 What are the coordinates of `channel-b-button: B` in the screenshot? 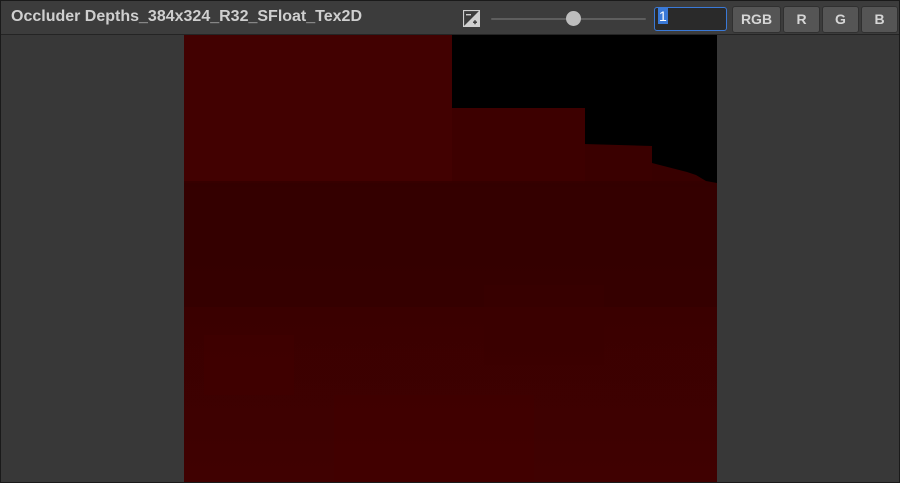 It's located at (879, 19).